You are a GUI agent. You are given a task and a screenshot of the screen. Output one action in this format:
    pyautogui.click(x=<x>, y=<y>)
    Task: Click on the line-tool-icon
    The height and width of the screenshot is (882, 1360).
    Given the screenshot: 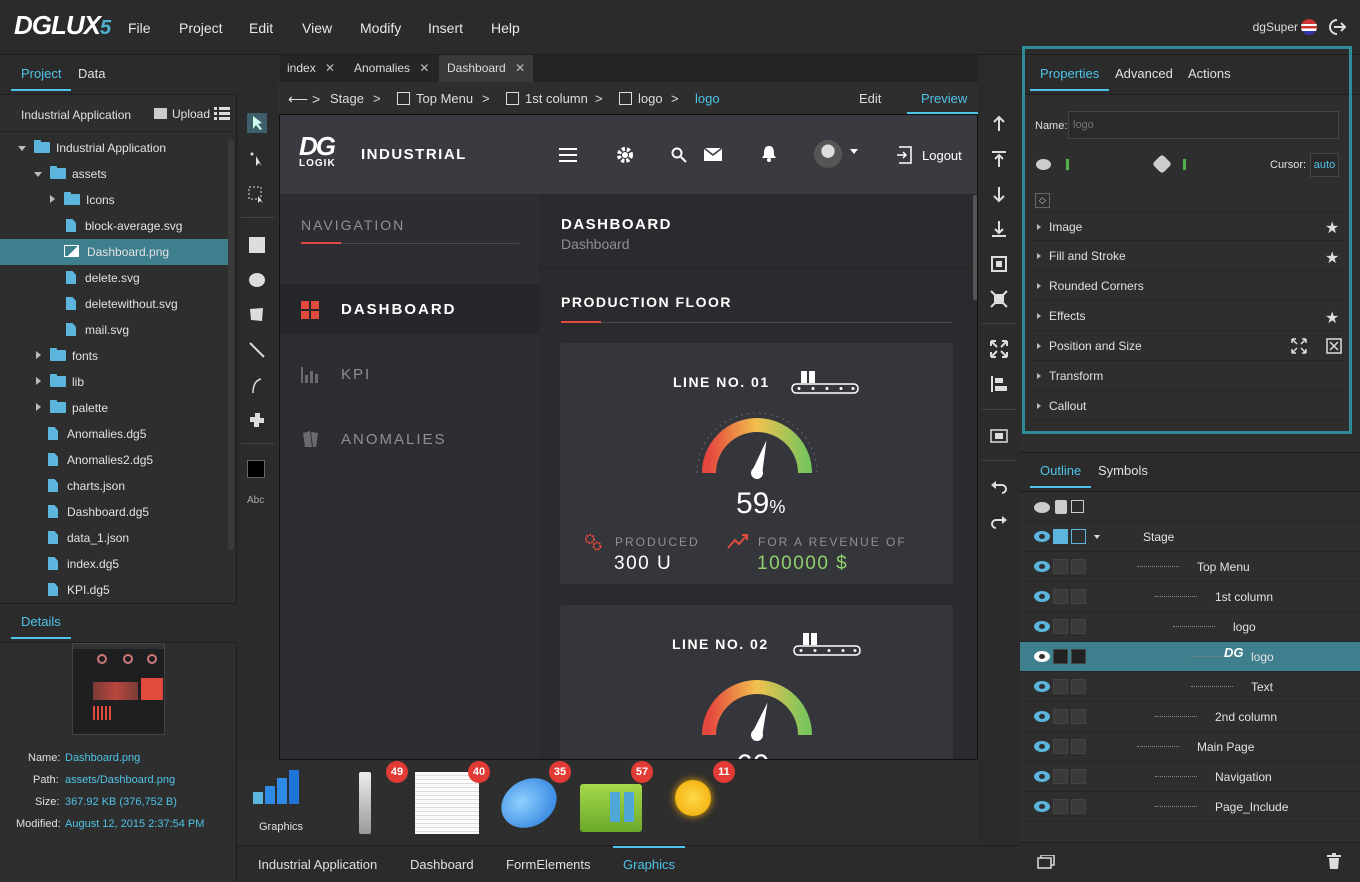 What is the action you would take?
    pyautogui.click(x=257, y=350)
    